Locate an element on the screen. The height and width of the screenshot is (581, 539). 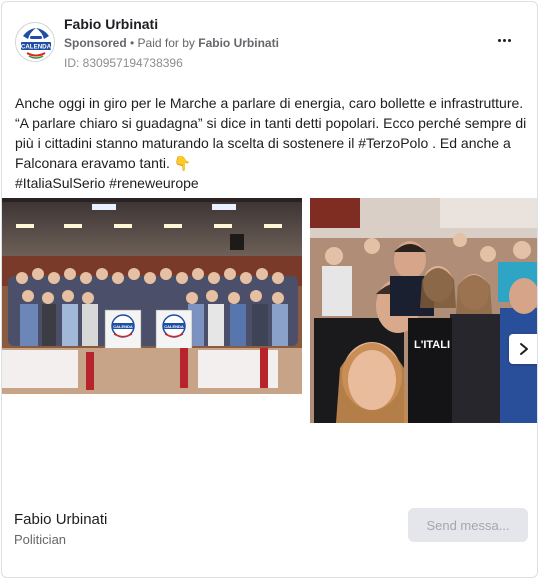
avatar-logo-text: CALENDA is located at coordinates (36, 47).